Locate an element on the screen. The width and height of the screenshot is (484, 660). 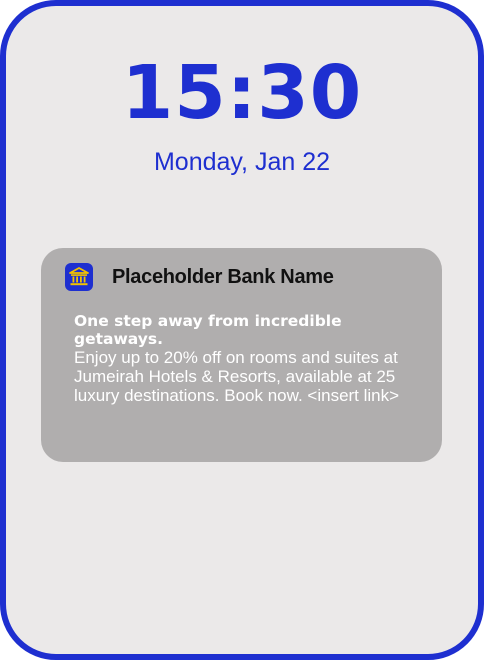
bank-building-icon is located at coordinates (79, 277).